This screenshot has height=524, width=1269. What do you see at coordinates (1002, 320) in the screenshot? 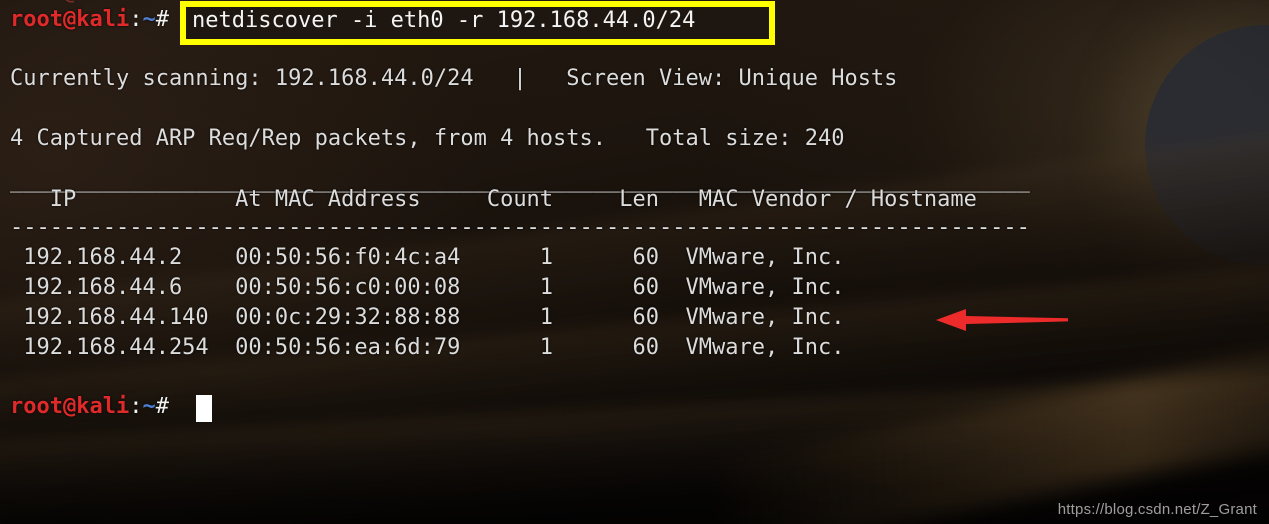
I see `annotation-arrow-icon` at bounding box center [1002, 320].